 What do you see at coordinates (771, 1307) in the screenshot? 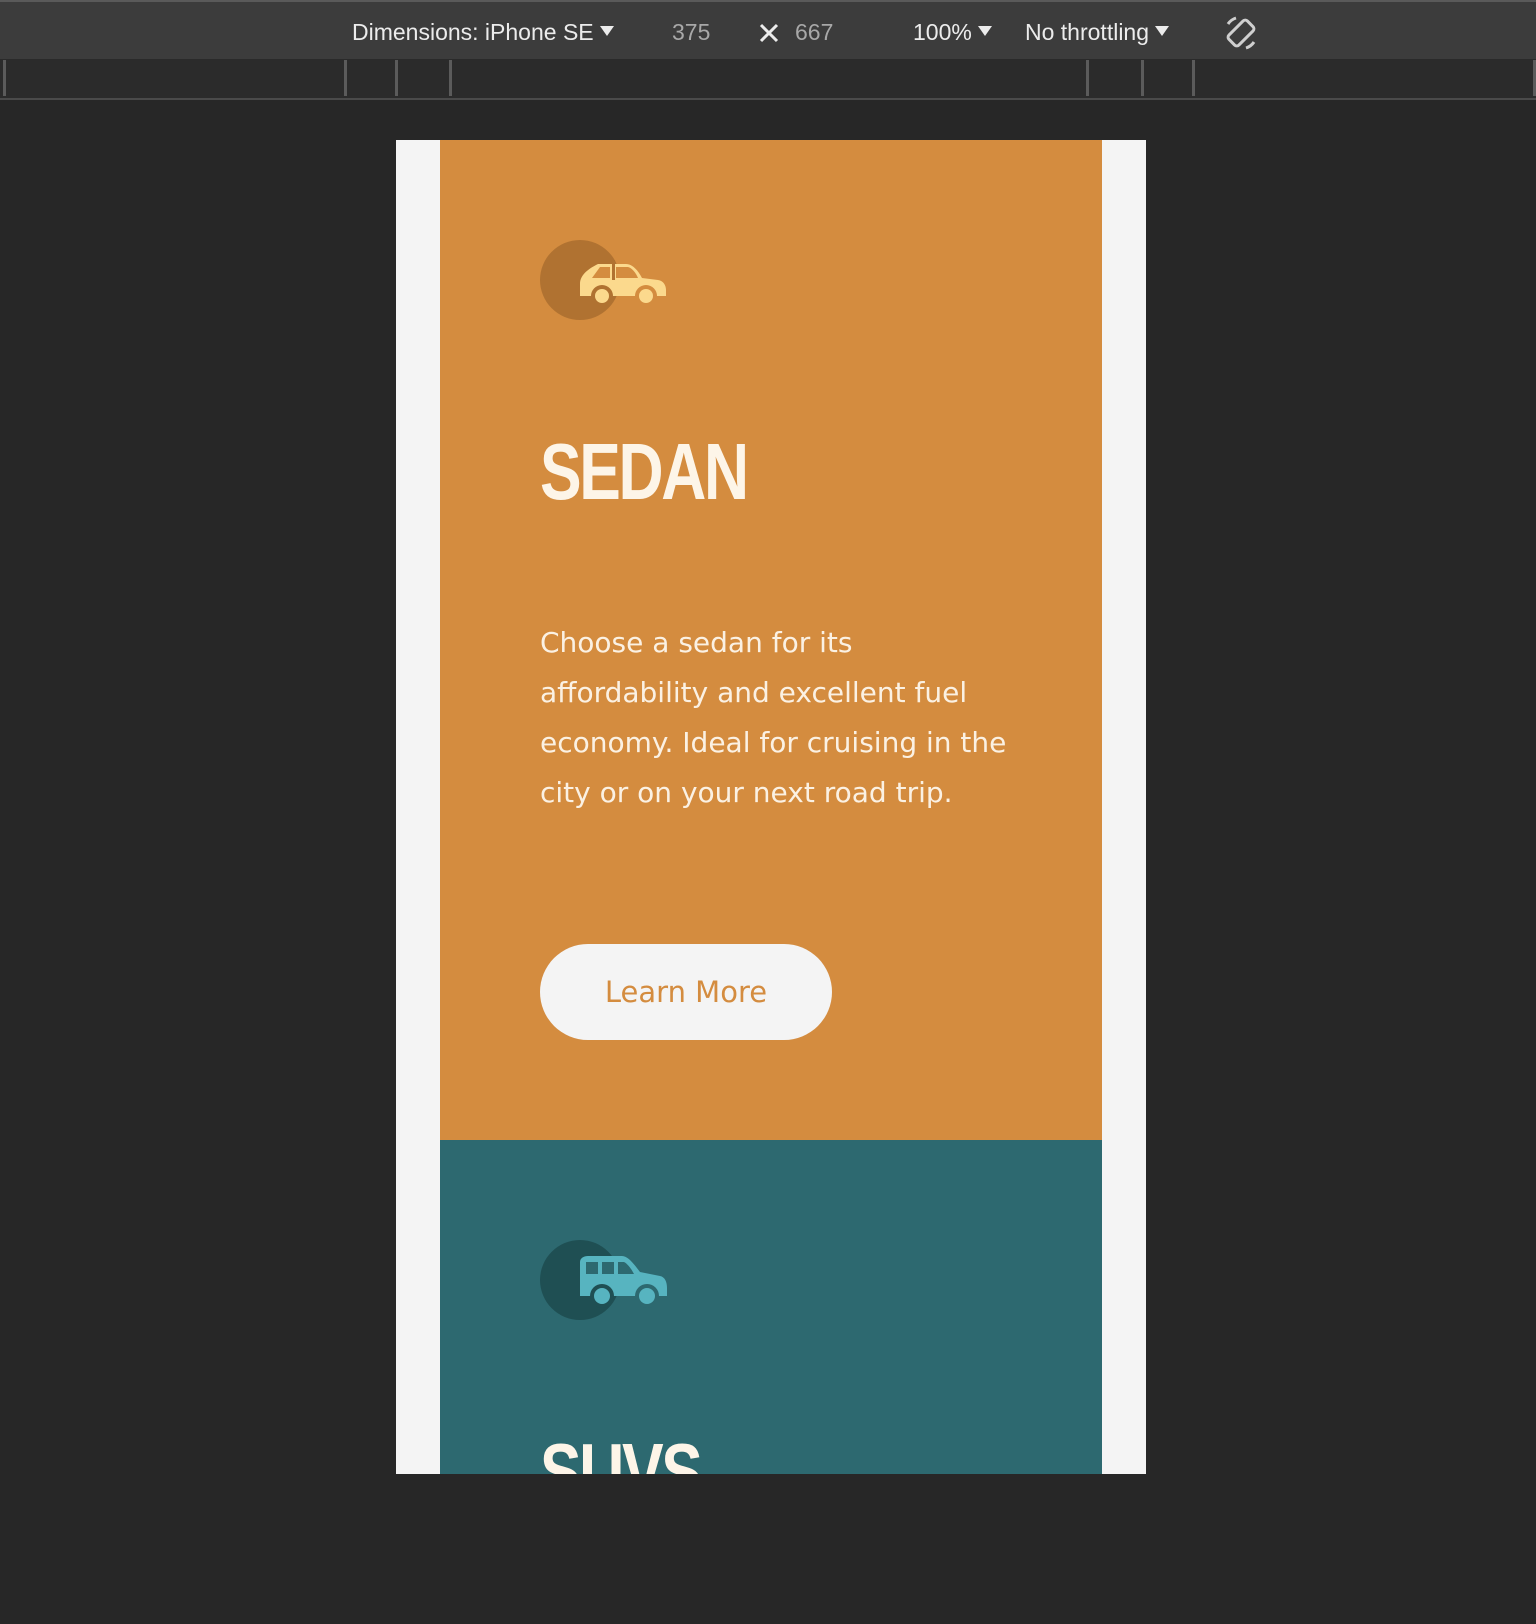
I see `suvs-card: SUVS` at bounding box center [771, 1307].